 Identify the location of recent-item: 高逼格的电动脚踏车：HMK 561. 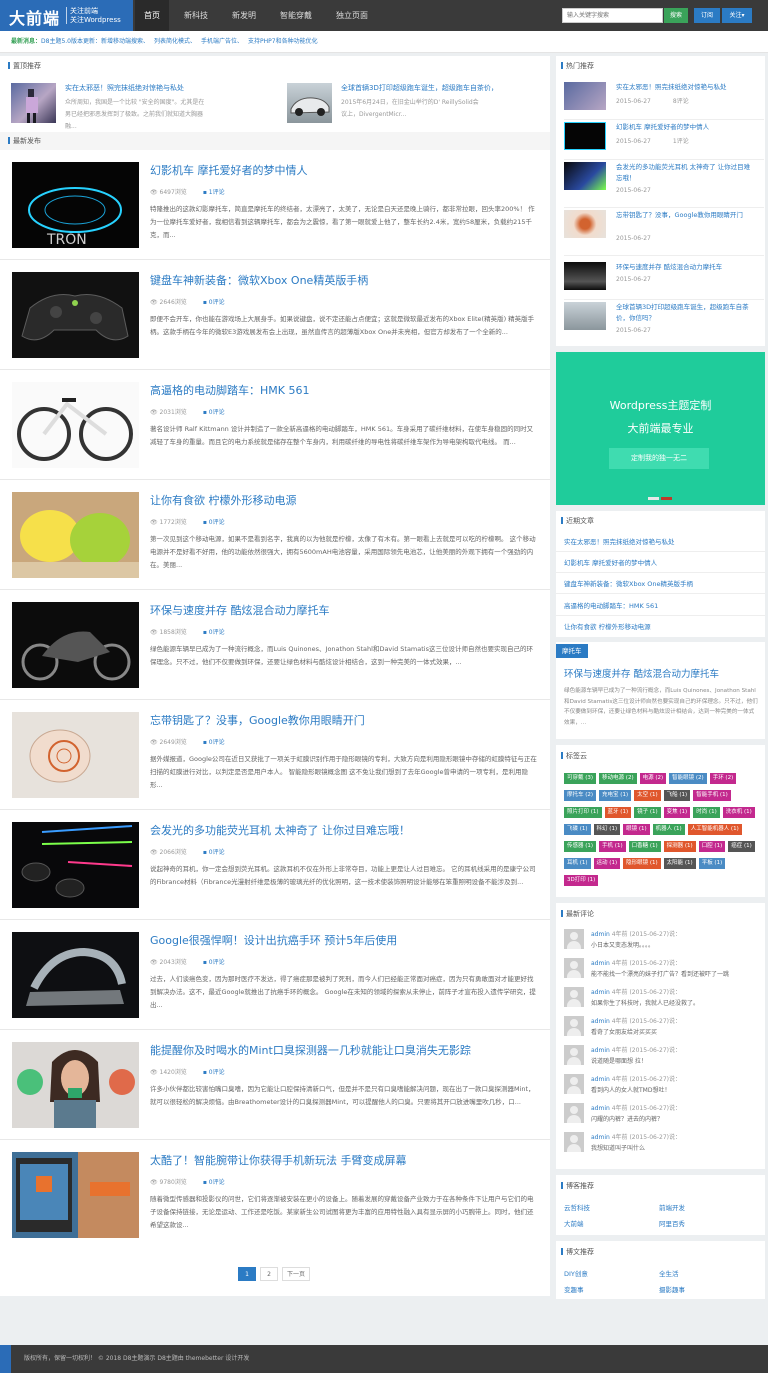
(611, 605).